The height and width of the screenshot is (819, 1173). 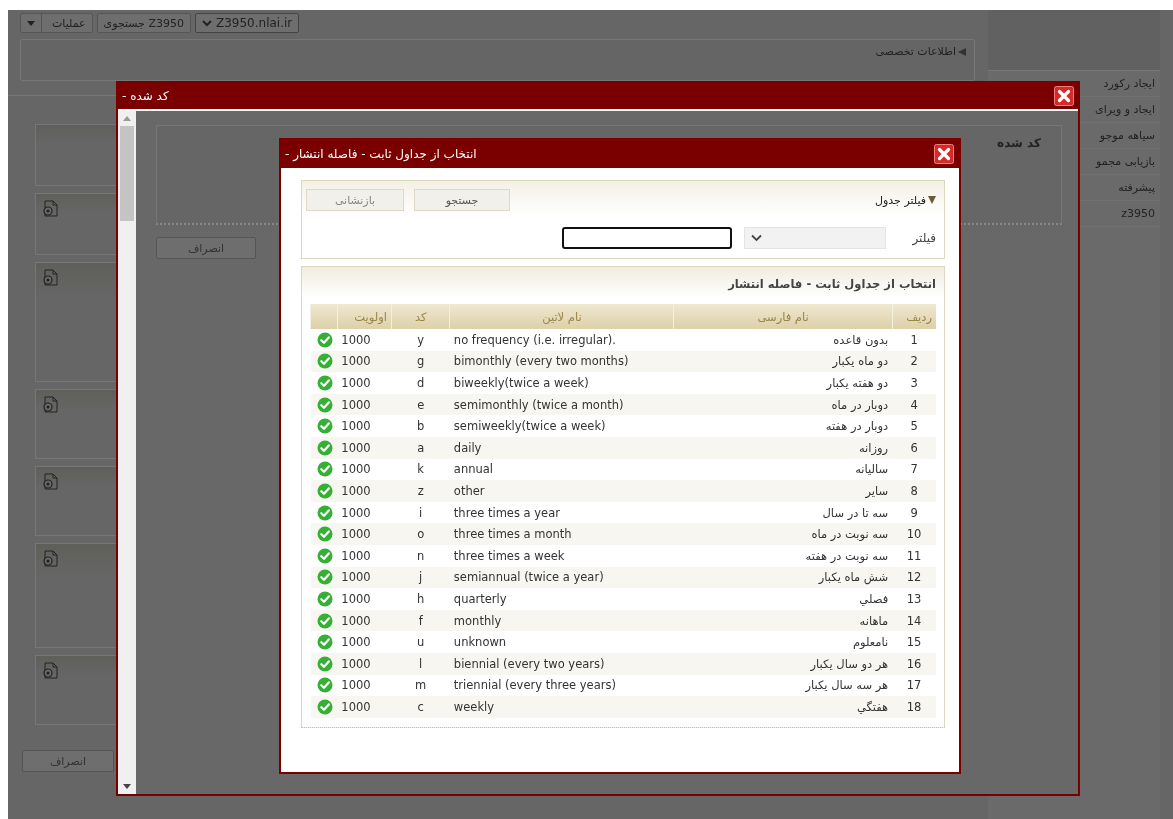 What do you see at coordinates (914, 383) in the screenshot?
I see `table-cell: 3` at bounding box center [914, 383].